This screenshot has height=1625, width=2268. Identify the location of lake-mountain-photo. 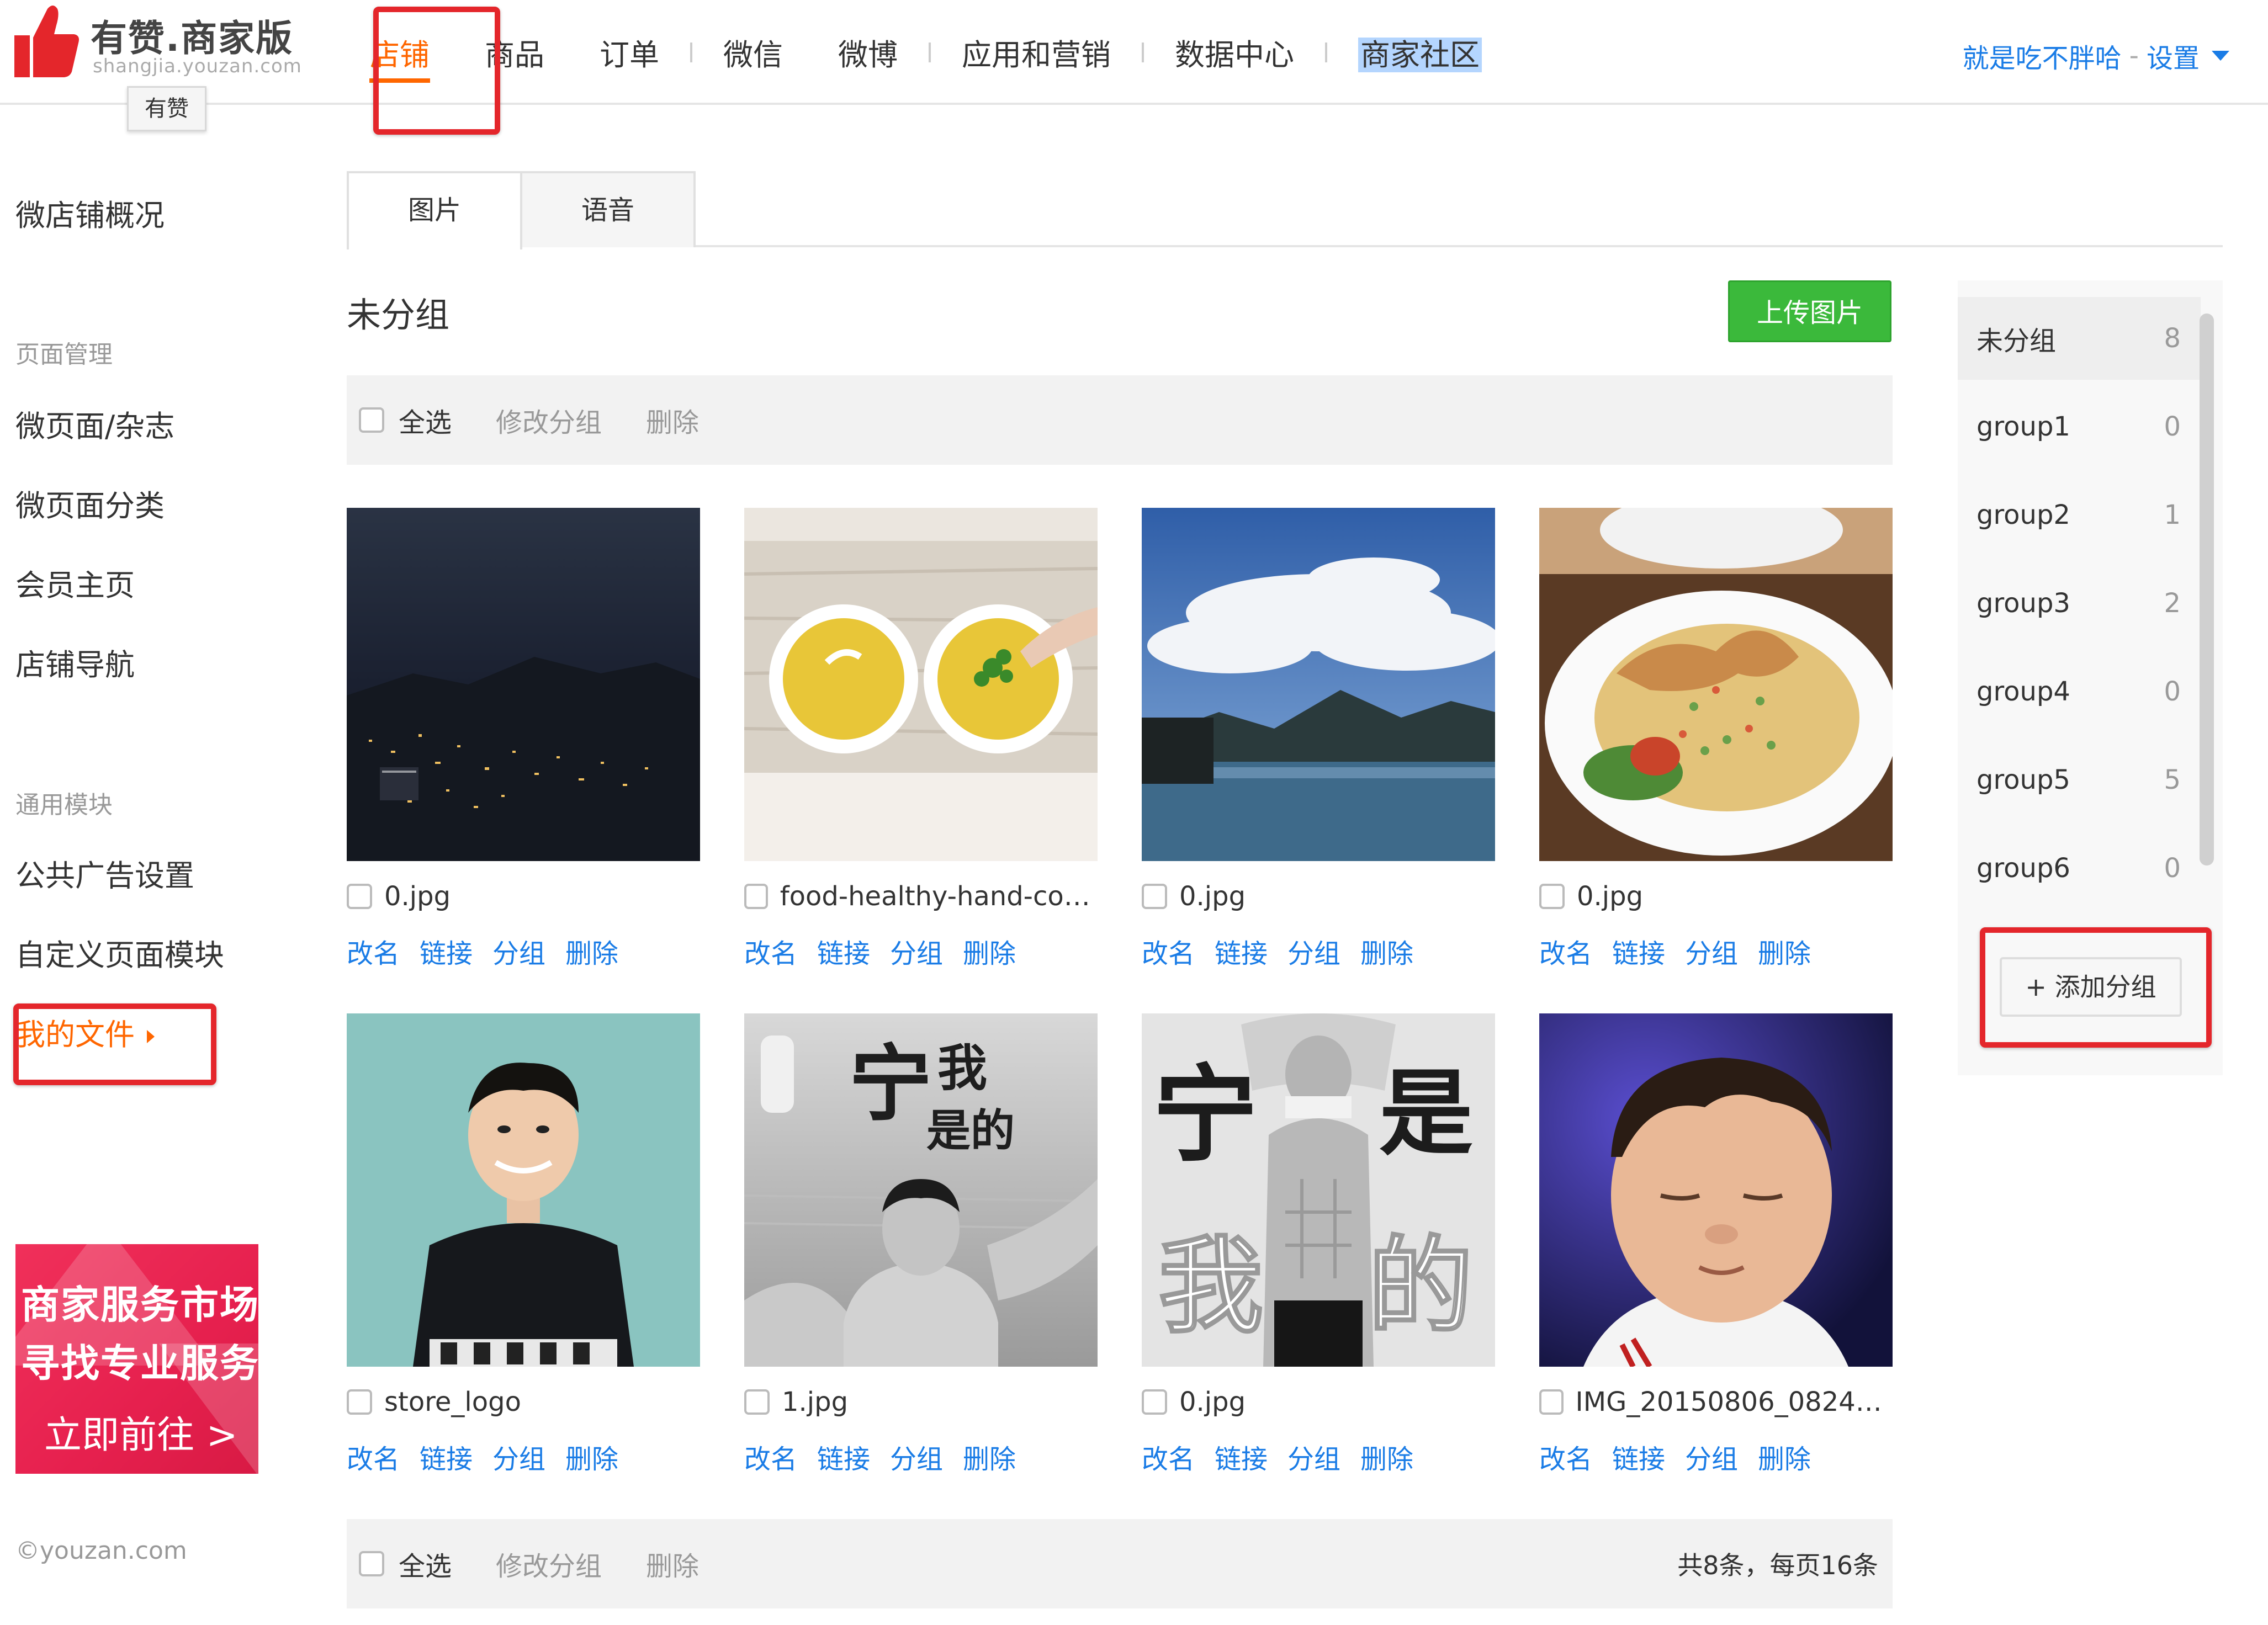
(1318, 684).